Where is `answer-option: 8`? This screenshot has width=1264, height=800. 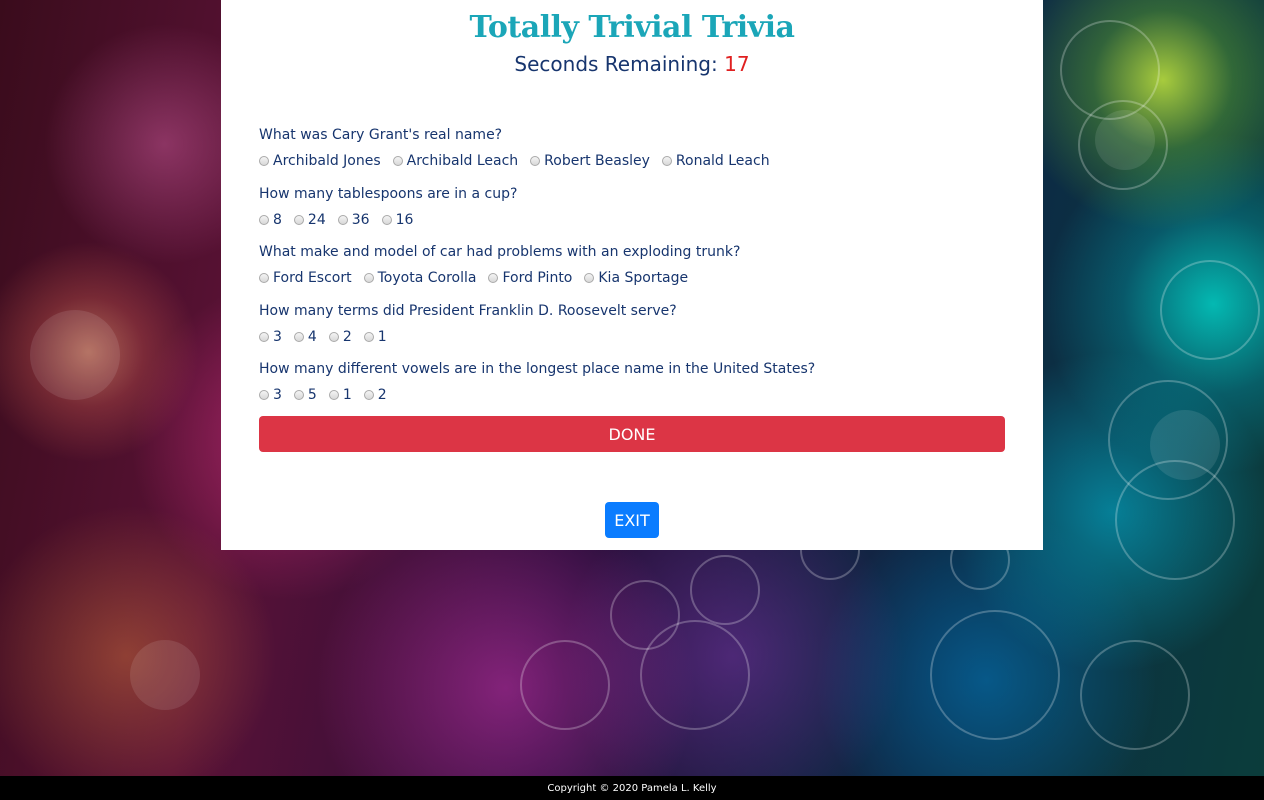 answer-option: 8 is located at coordinates (270, 220).